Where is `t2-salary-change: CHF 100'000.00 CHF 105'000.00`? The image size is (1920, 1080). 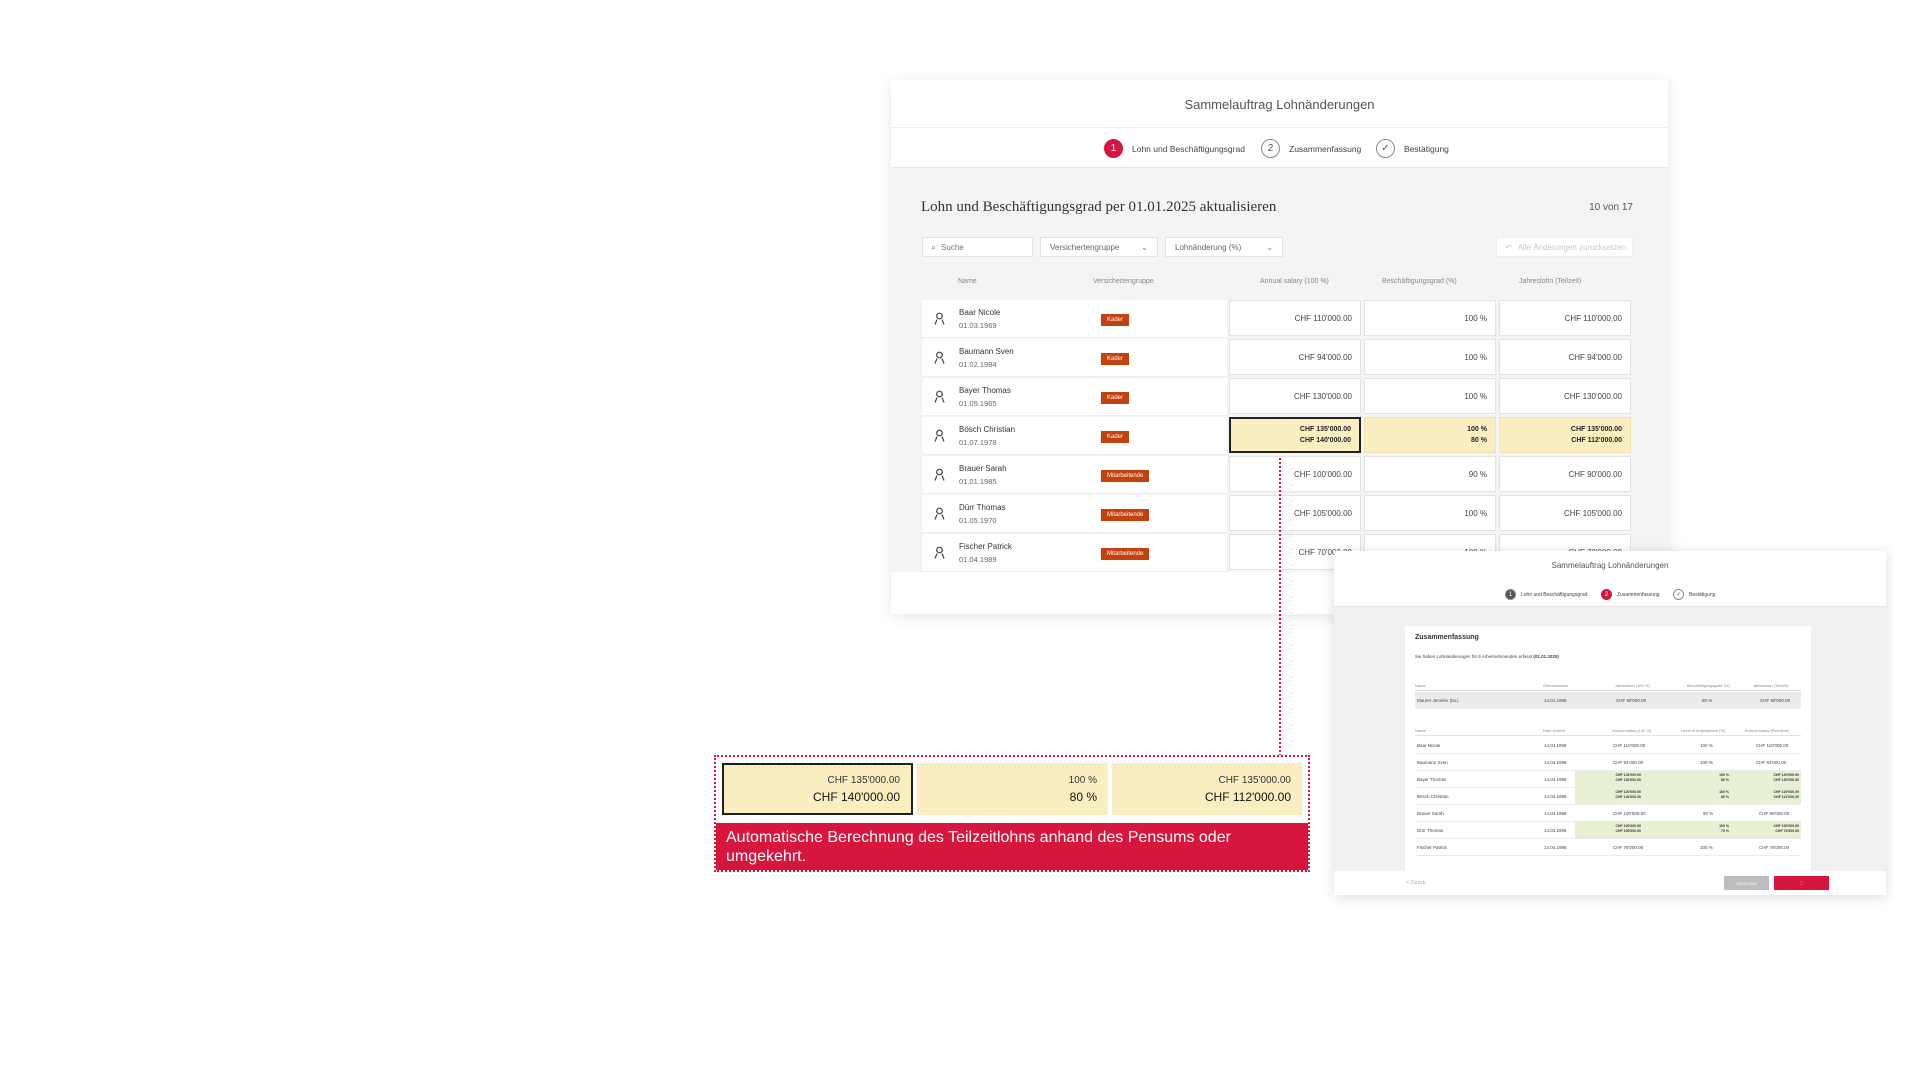
t2-salary-change: CHF 100'000.00 CHF 105'000.00 is located at coordinates (1628, 828).